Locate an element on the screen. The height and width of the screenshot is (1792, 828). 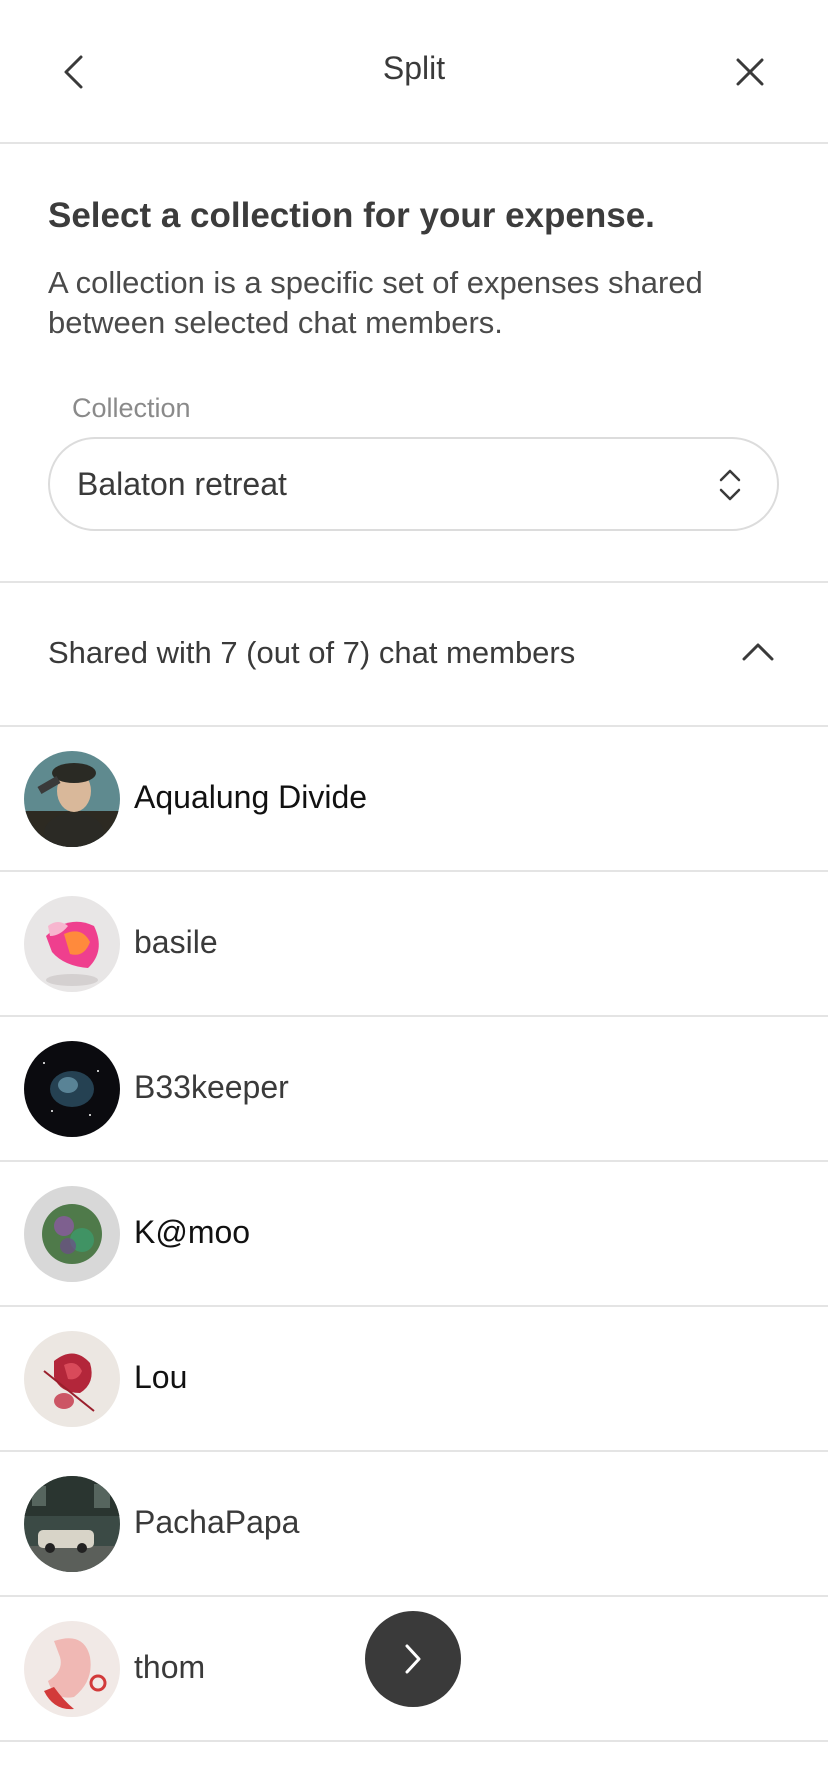
shared-members-label: Shared with 7 (out of 7) chat members is located at coordinates (312, 652).